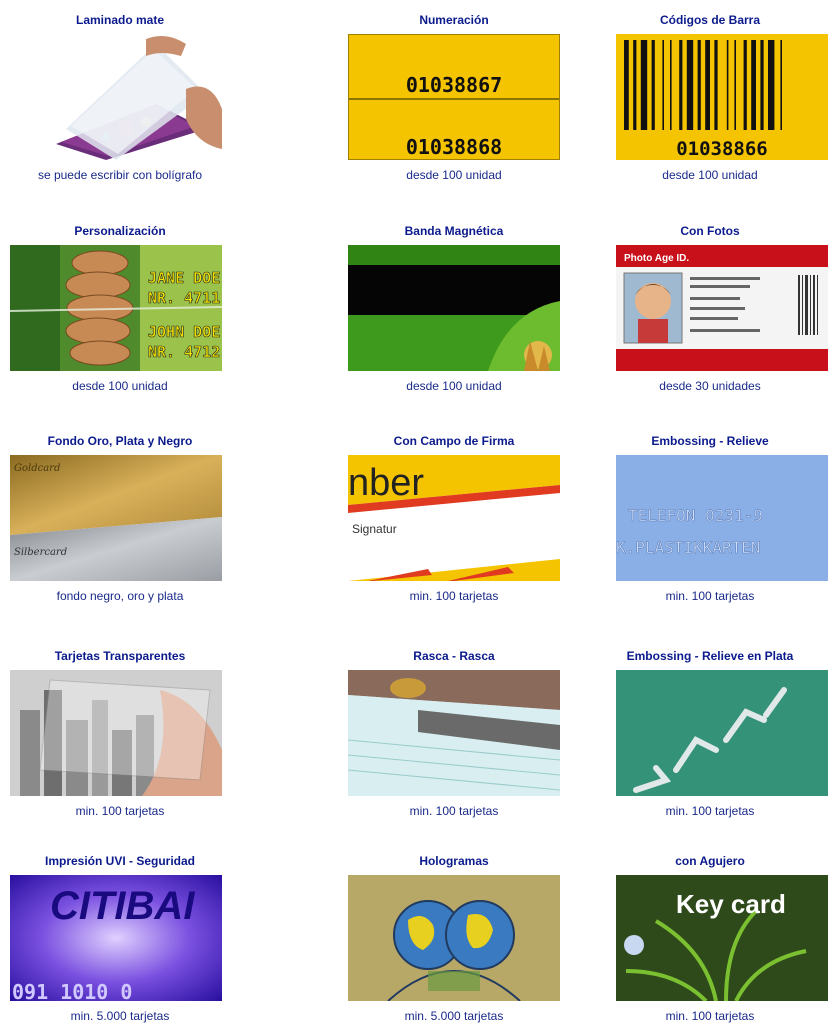 The height and width of the screenshot is (1033, 830). I want to click on product-title: Tarjetas Transparentes, so click(120, 656).